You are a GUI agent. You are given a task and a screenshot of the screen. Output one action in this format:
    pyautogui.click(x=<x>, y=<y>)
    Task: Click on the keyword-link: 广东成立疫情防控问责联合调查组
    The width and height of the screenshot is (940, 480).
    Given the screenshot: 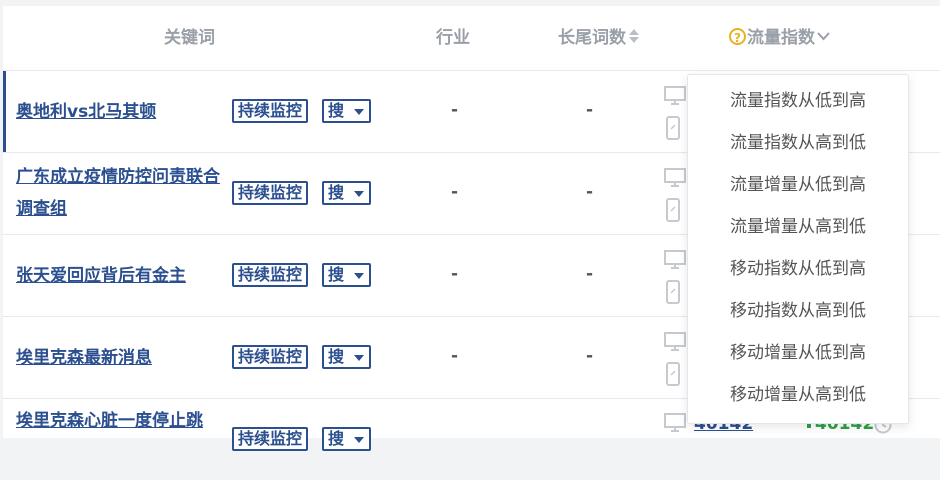 What is the action you would take?
    pyautogui.click(x=118, y=193)
    